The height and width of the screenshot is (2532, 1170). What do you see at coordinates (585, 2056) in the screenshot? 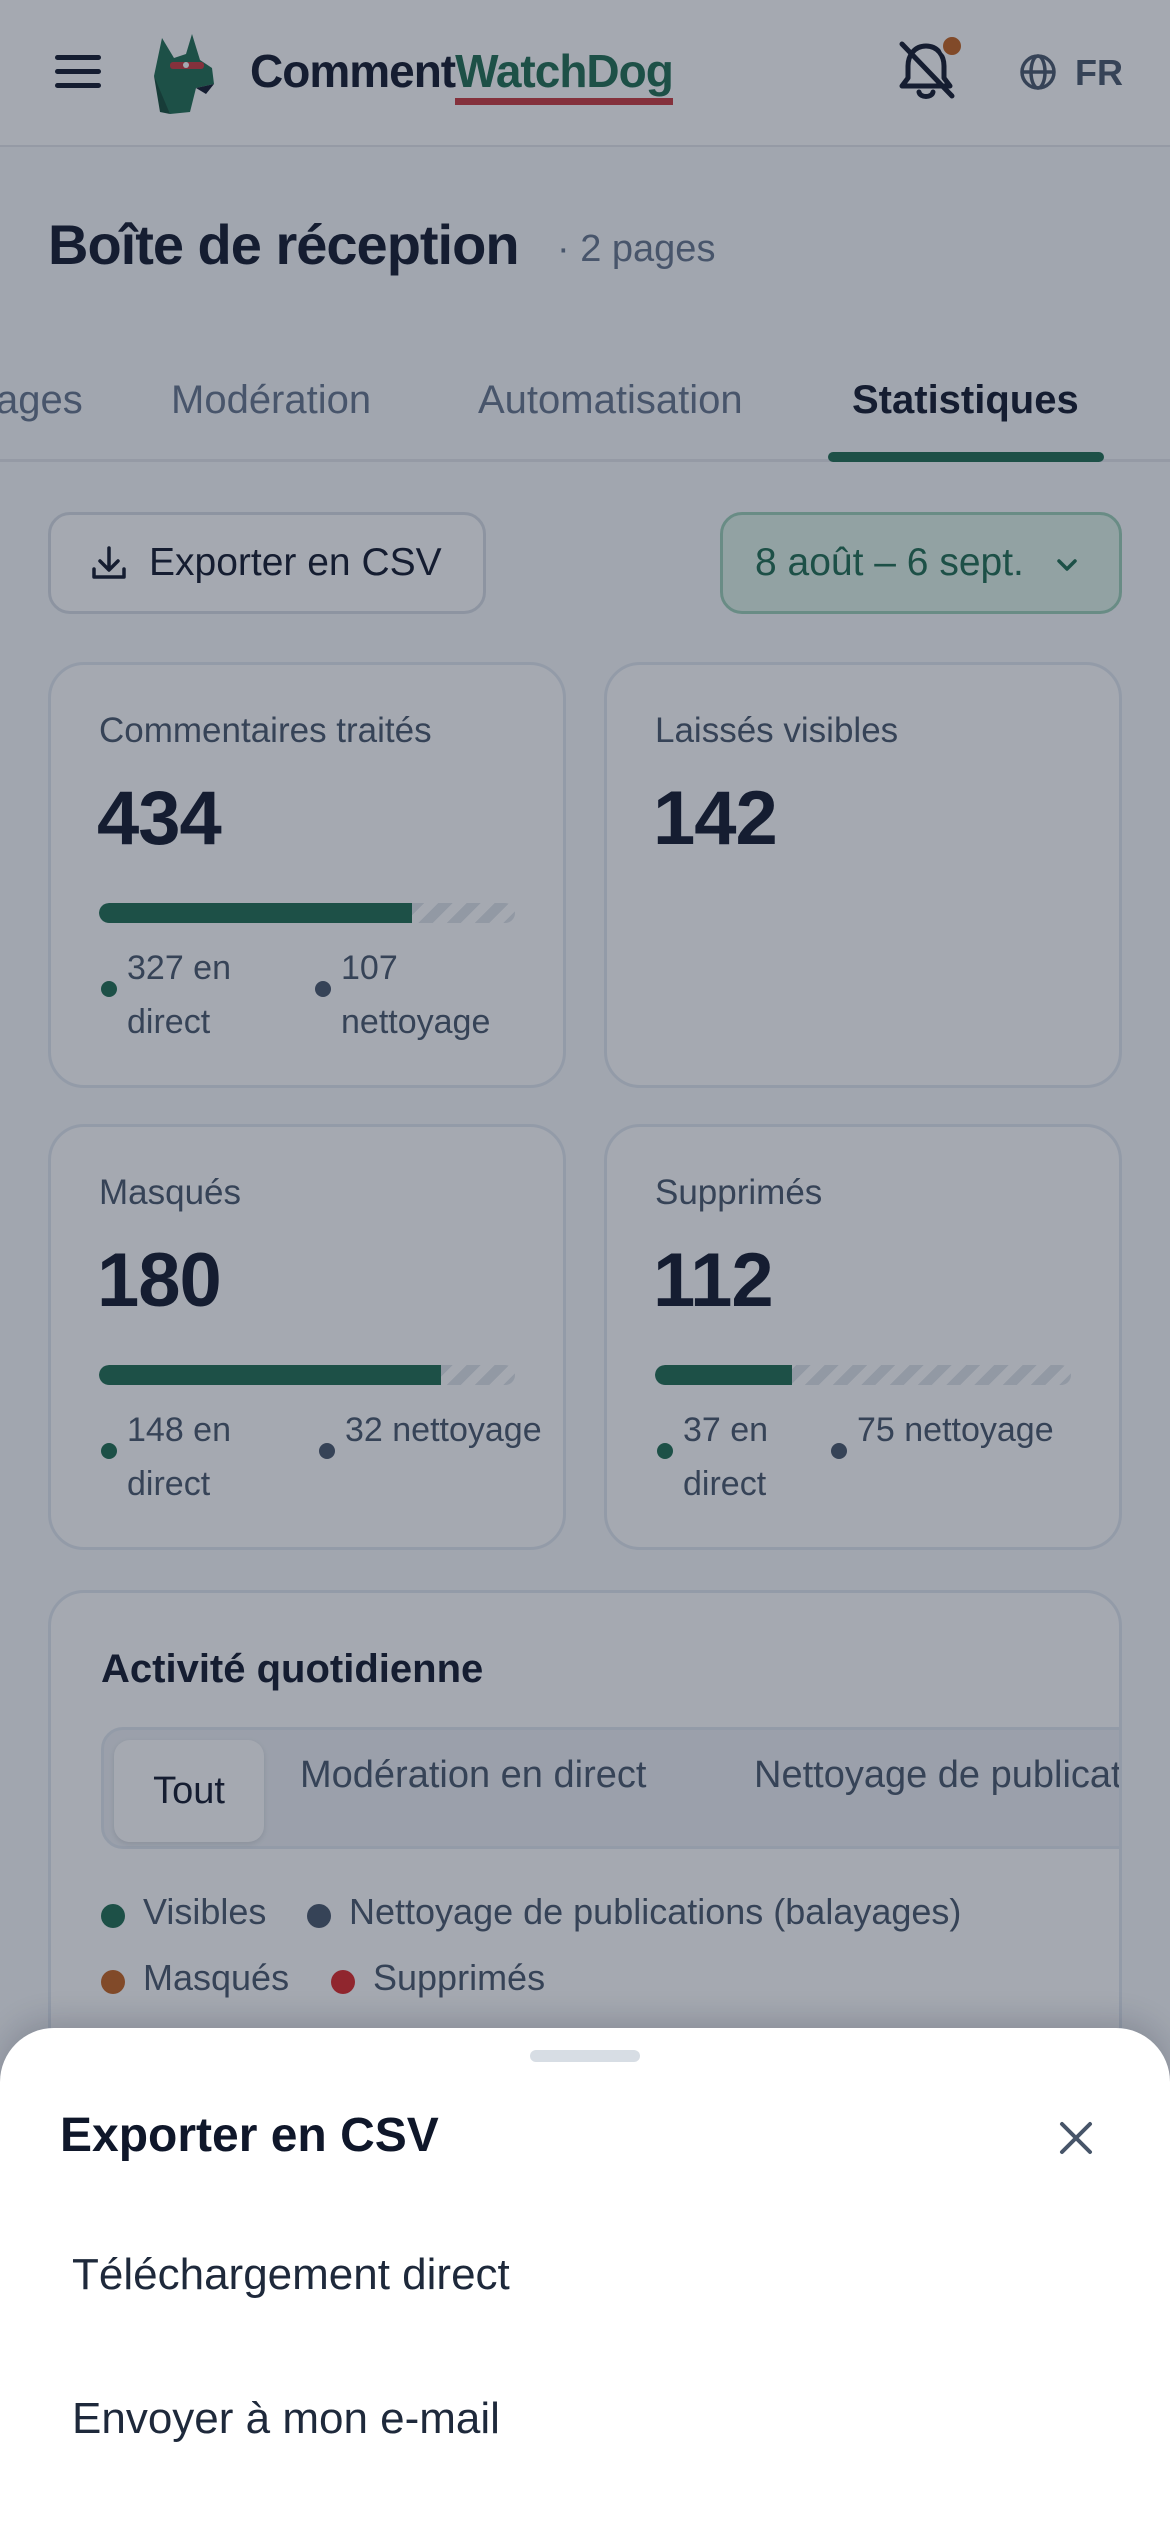
I see `sheet-drag-handle` at bounding box center [585, 2056].